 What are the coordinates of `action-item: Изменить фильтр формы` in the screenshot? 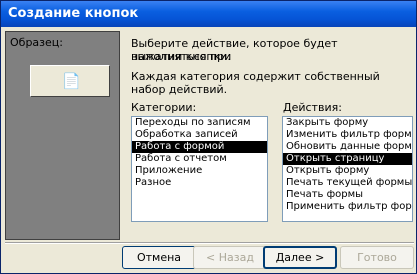 It's located at (347, 135).